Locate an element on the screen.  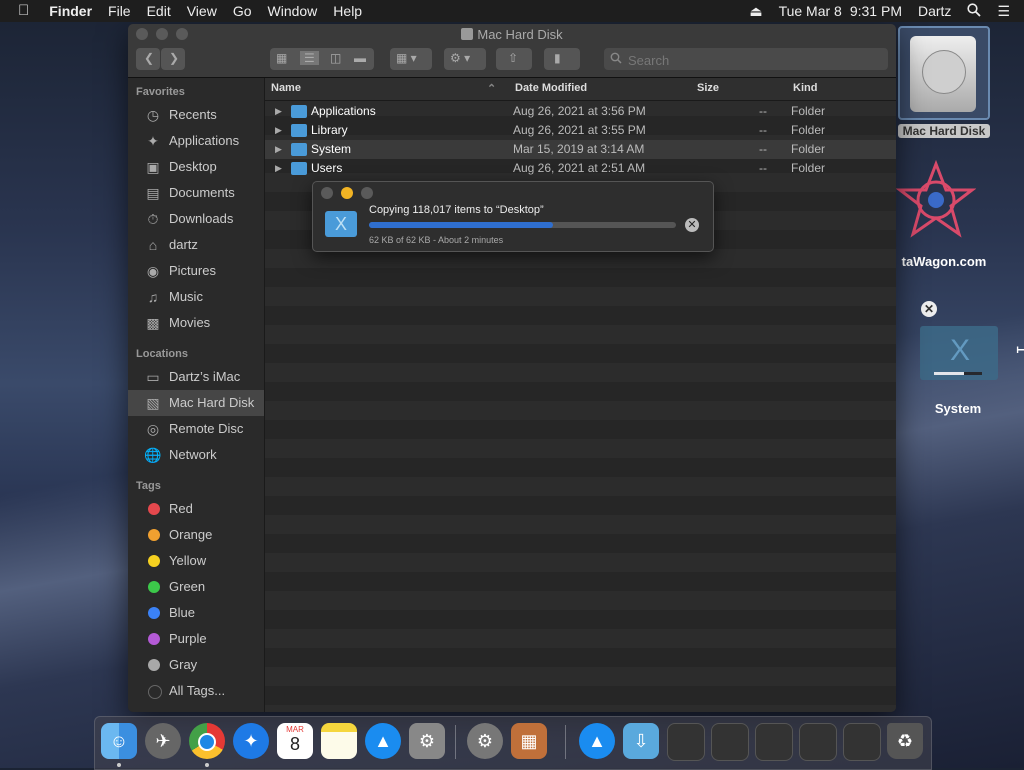
column-view-icon: ◫ is located at coordinates (335, 58).